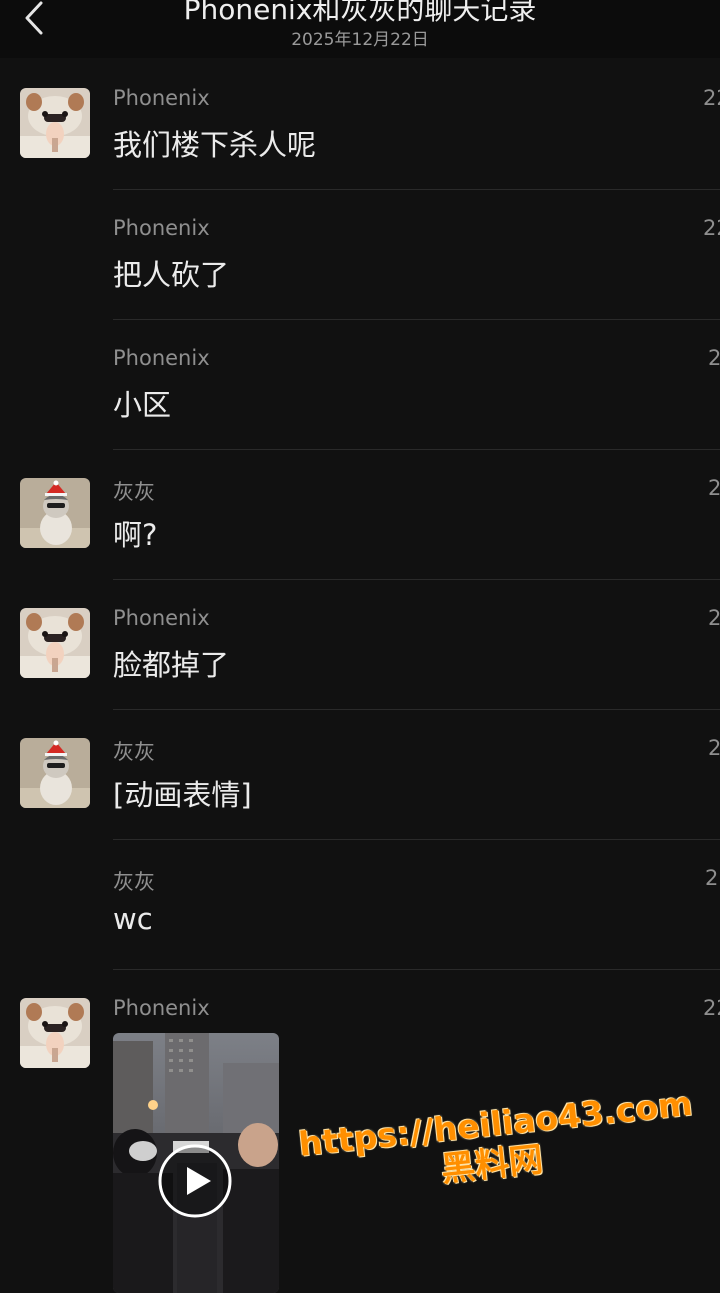  I want to click on message-text: 我们楼下杀人呢, so click(214, 143).